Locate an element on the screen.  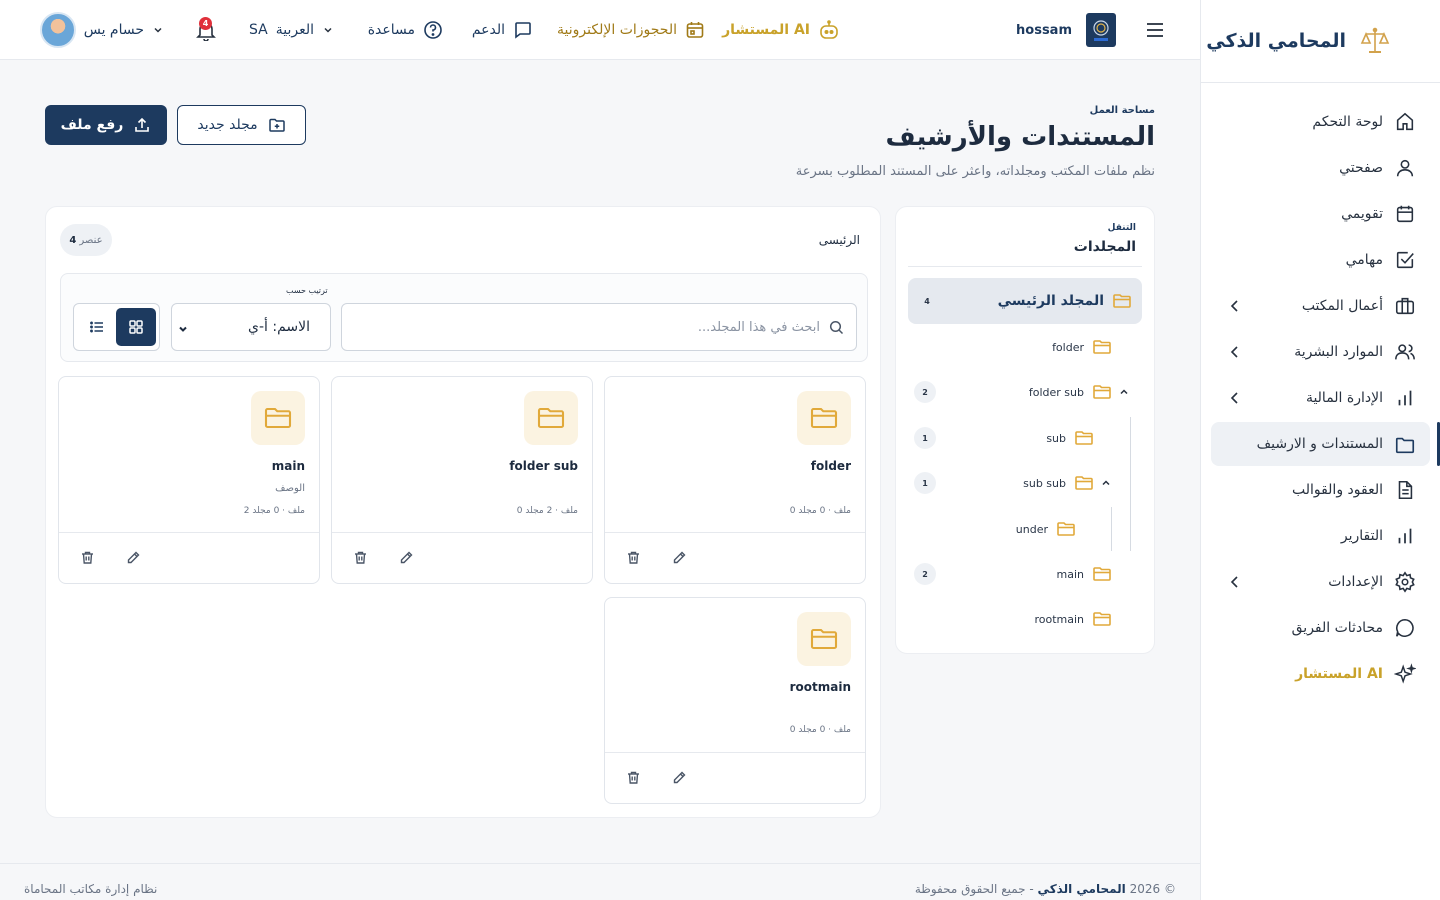
sidebar-item-label: الإعدادات is located at coordinates (1355, 582).